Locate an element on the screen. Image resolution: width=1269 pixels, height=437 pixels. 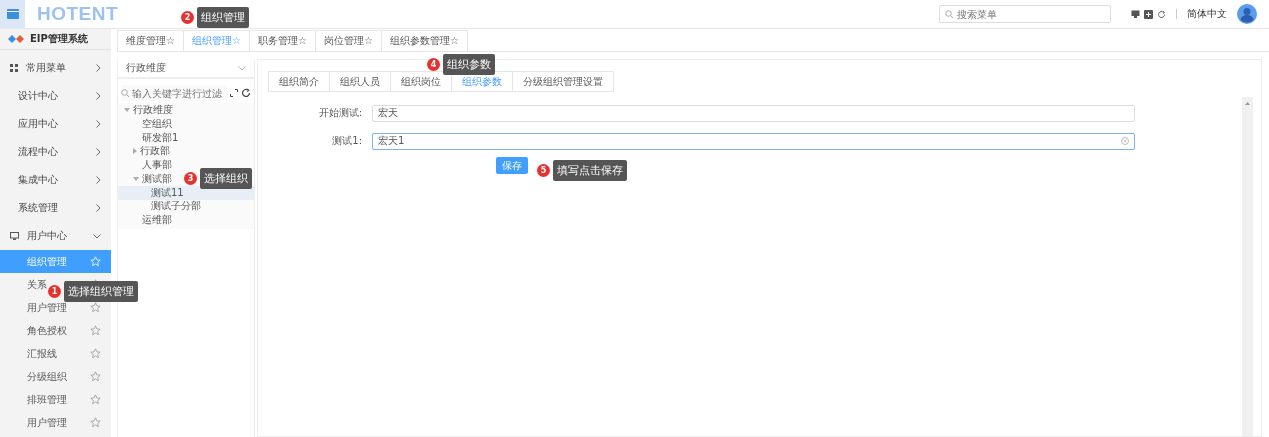
sidebar-item: 角色授权 is located at coordinates (55, 330).